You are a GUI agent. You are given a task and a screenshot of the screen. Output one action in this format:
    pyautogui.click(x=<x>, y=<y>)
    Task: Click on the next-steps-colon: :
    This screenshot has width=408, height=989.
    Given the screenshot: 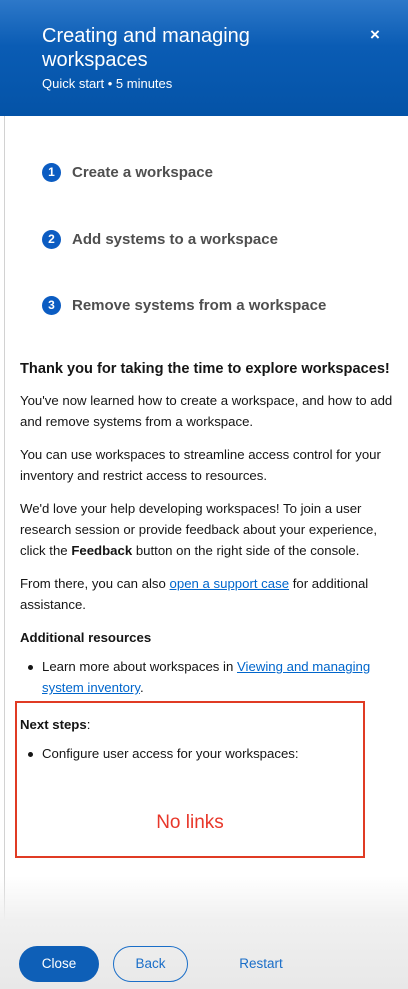 What is the action you would take?
    pyautogui.click(x=88, y=724)
    